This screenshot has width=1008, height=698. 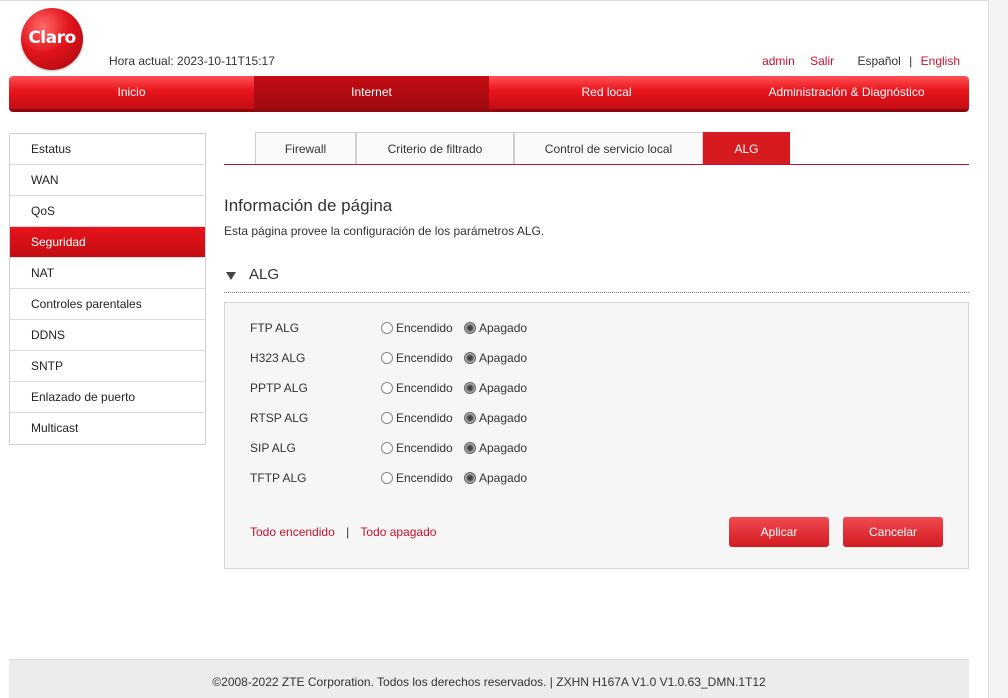 I want to click on nav-internet: Internet, so click(x=371, y=92).